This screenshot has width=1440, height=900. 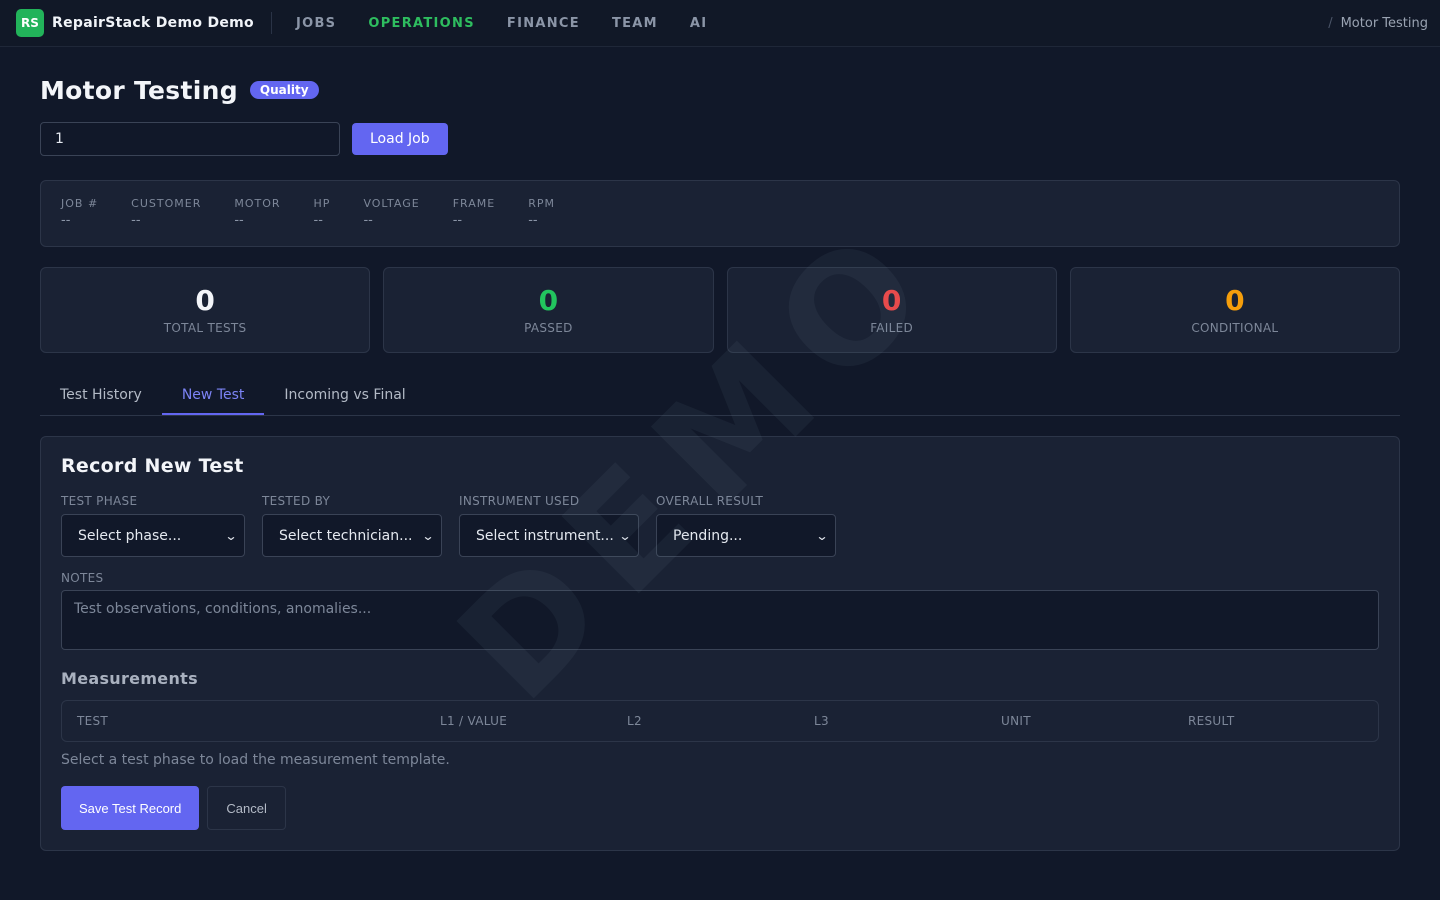 I want to click on tab-incoming-vs-final: Incoming vs Final, so click(x=344, y=395).